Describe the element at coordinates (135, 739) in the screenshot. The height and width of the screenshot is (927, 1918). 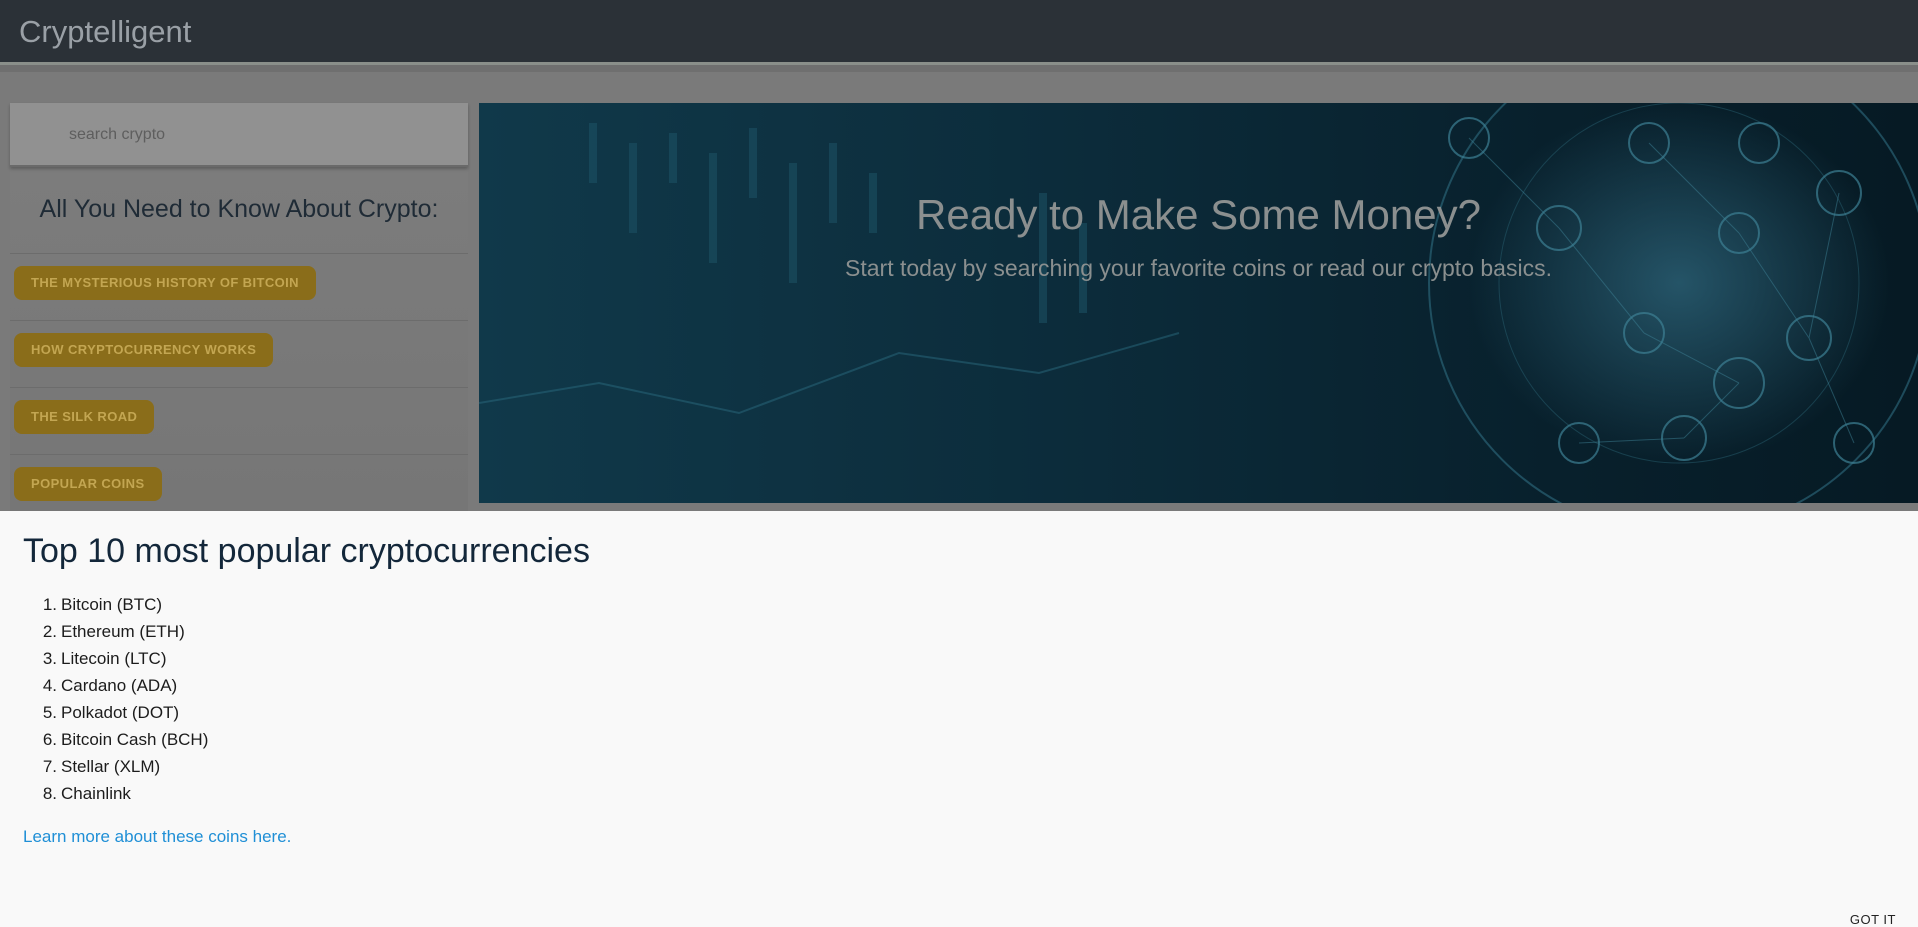
I see `coin-name: Bitcoin Cash (BCH)` at that location.